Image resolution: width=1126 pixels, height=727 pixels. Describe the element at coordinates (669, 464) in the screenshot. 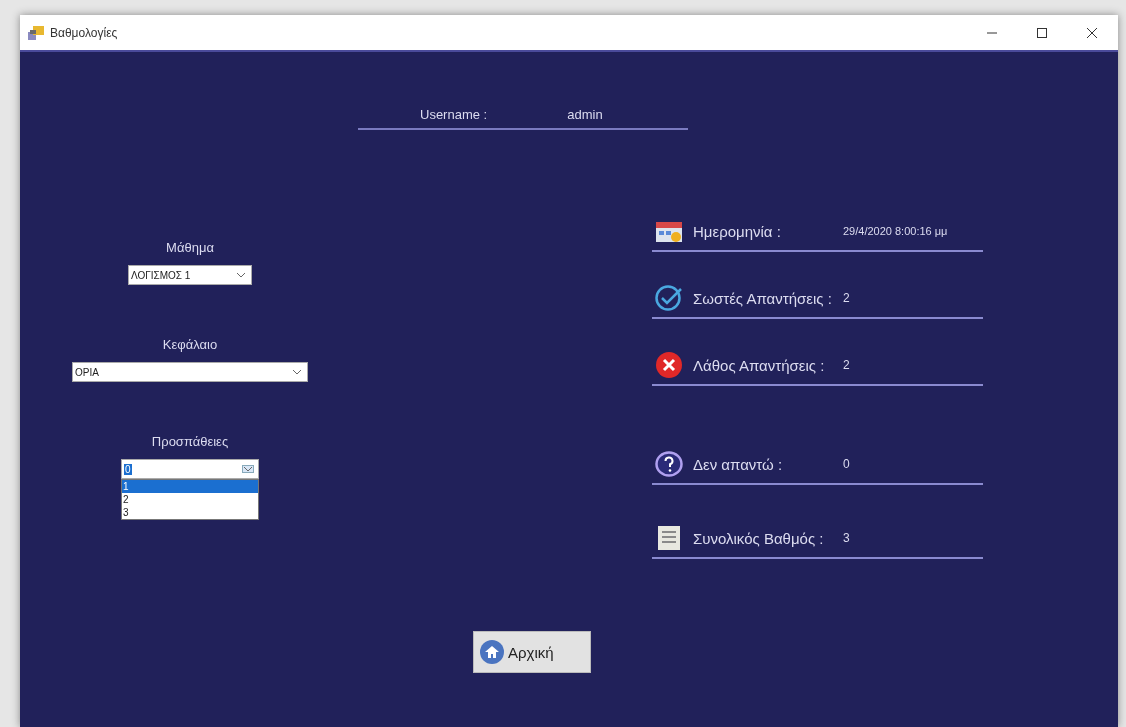

I see `question-icon` at that location.